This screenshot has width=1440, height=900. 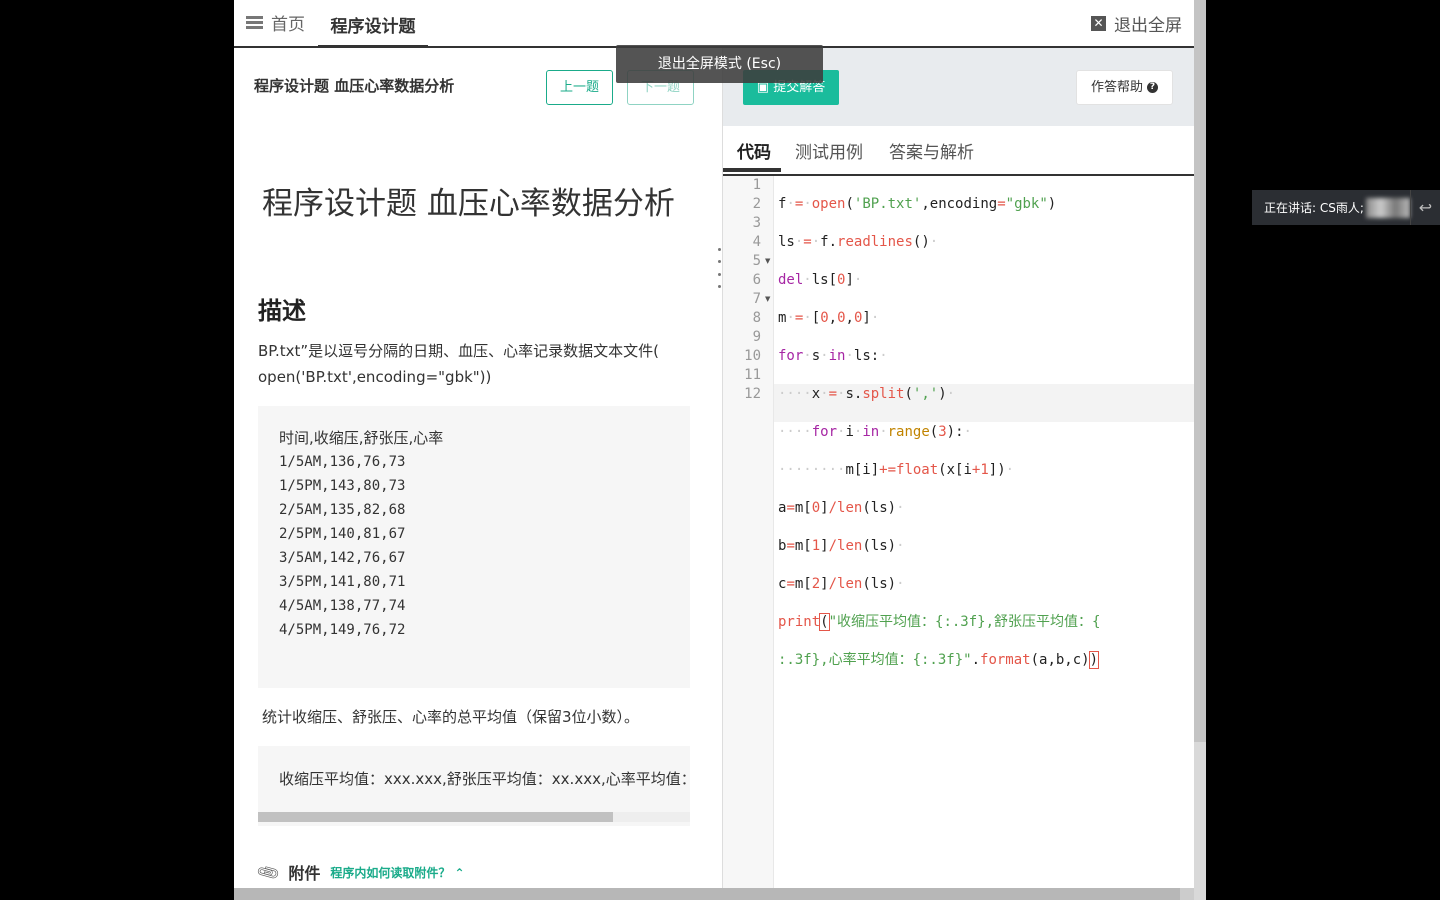 What do you see at coordinates (1314, 208) in the screenshot?
I see `speaking-label: 正在讲话: CS雨人;` at bounding box center [1314, 208].